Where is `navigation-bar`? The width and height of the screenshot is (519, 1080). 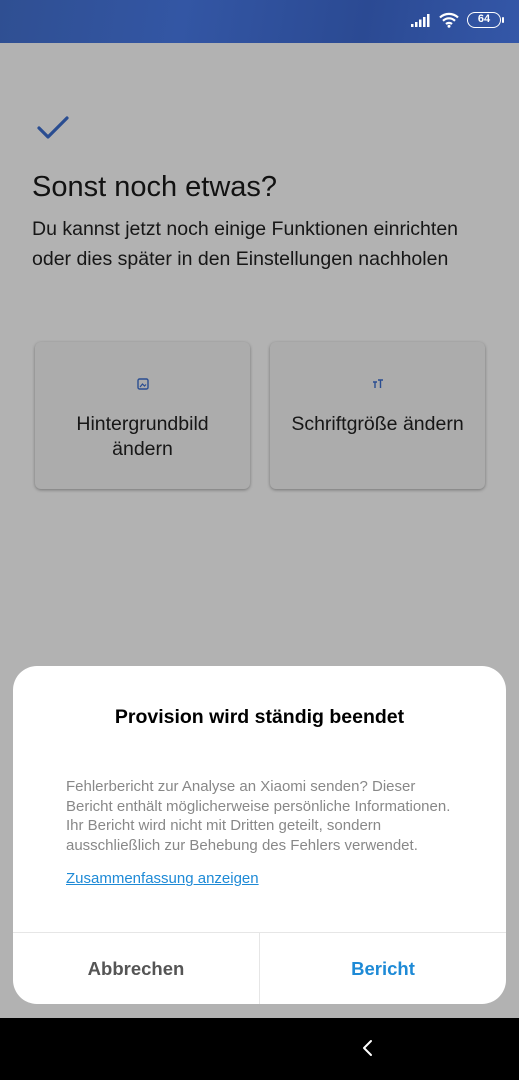
navigation-bar is located at coordinates (259, 1049).